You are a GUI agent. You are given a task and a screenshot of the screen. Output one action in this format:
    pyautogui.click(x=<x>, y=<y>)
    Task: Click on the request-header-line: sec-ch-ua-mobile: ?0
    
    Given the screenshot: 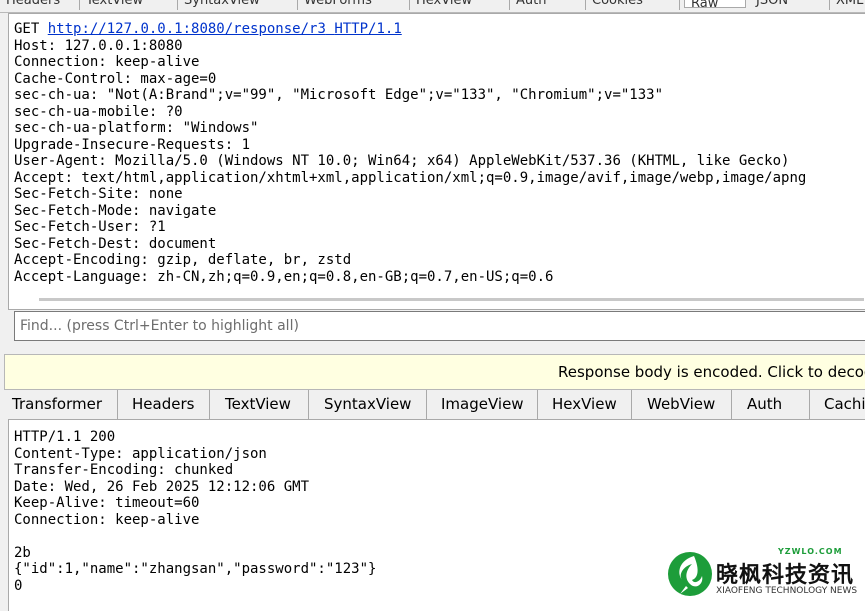 What is the action you would take?
    pyautogui.click(x=98, y=111)
    